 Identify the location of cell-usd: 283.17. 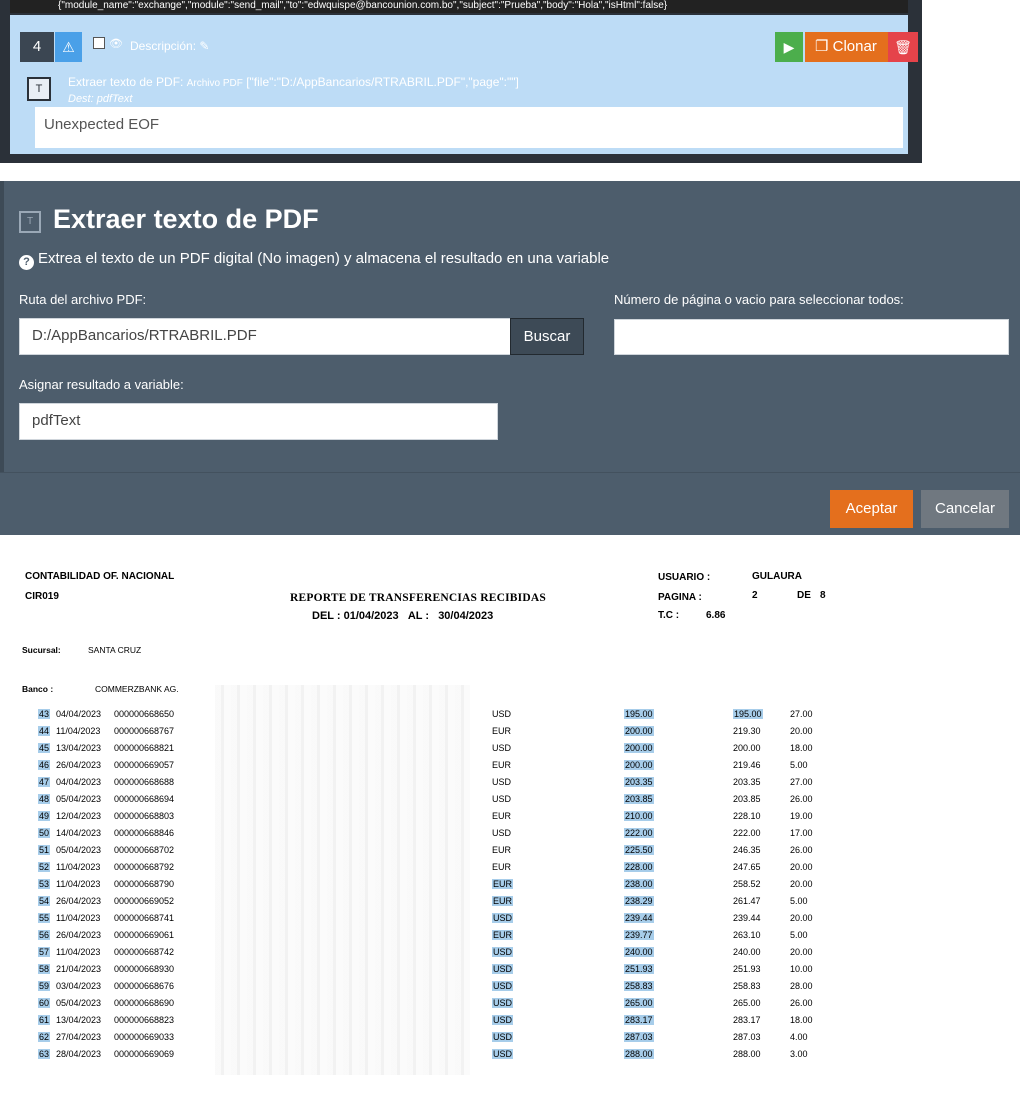
(747, 1020).